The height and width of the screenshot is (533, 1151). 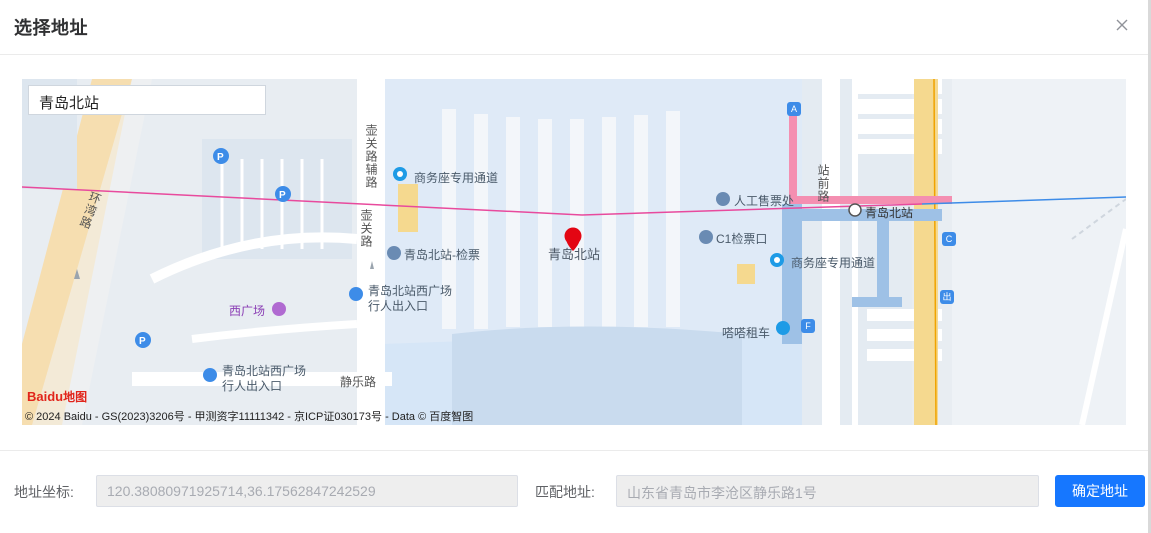 What do you see at coordinates (855, 212) in the screenshot?
I see `metro-icon` at bounding box center [855, 212].